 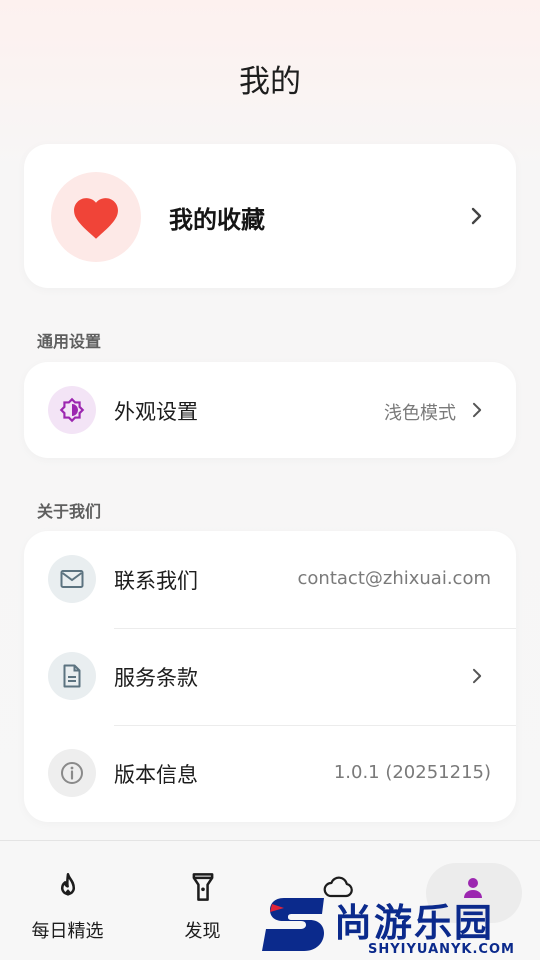 I want to click on mail-icon, so click(x=72, y=579).